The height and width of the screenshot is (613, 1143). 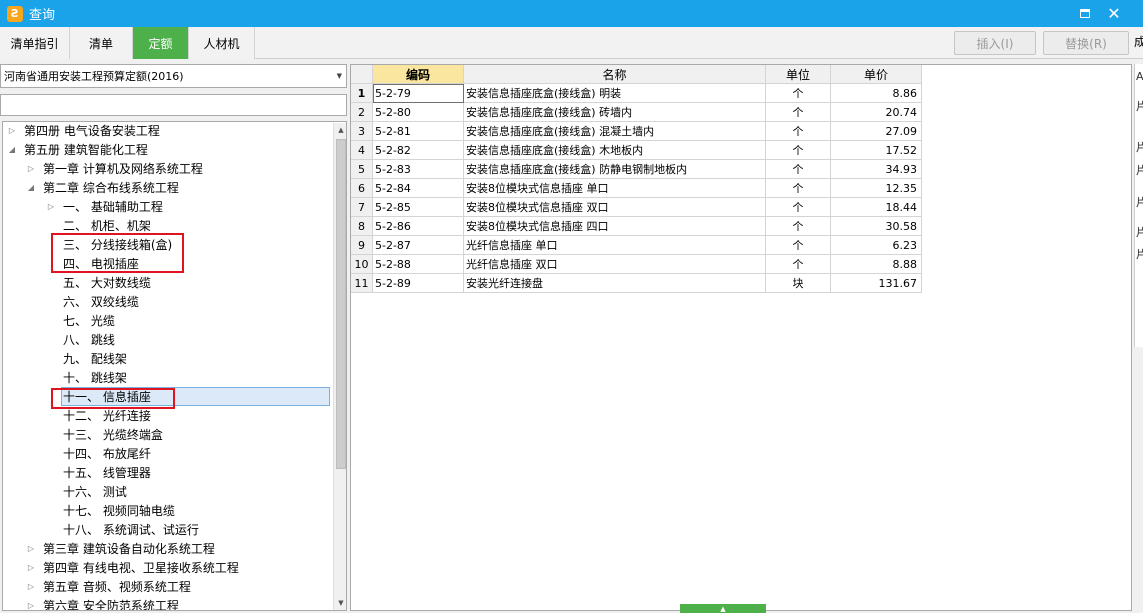 I want to click on cell-price: 34.93, so click(x=876, y=169).